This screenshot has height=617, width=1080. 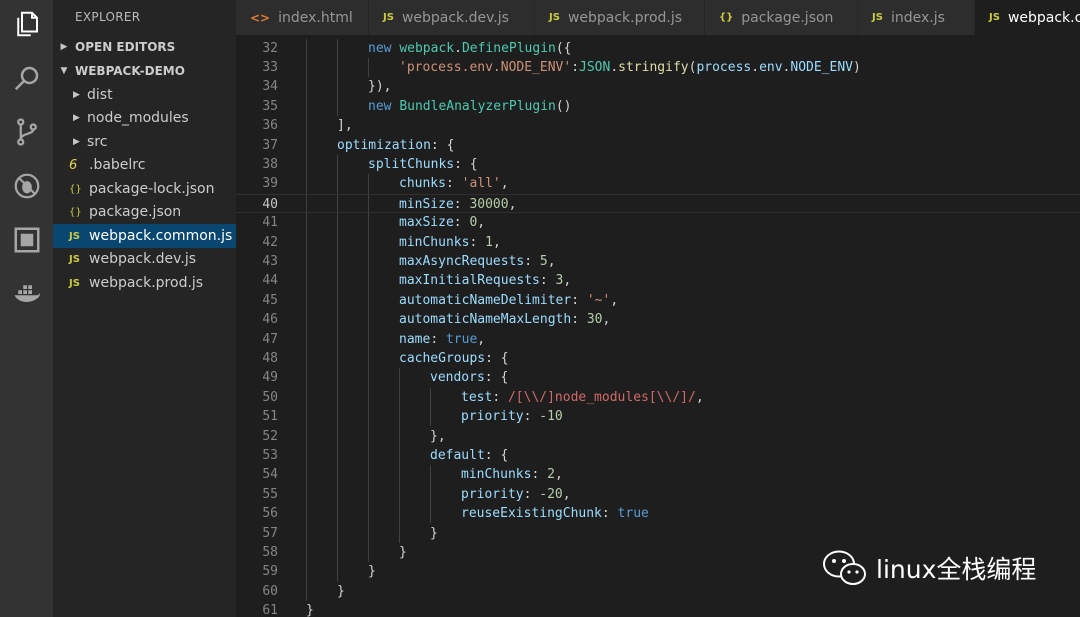 I want to click on tree-folder-dist: ▶ dist, so click(x=144, y=95).